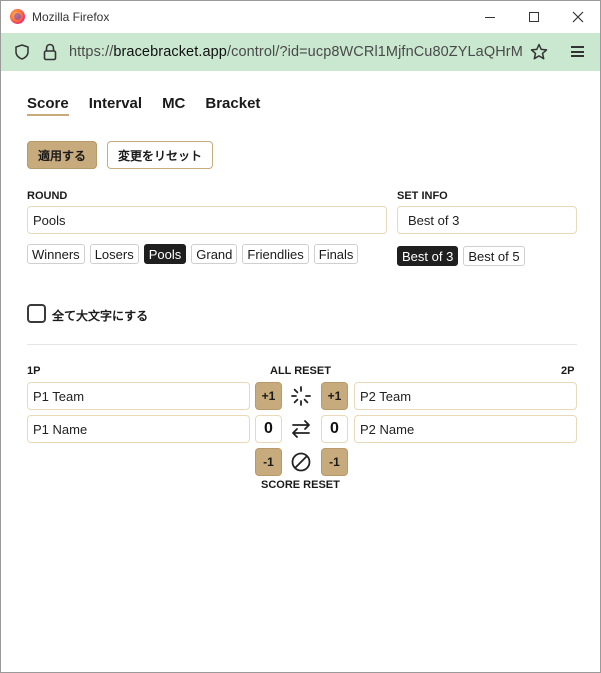 Image resolution: width=601 pixels, height=673 pixels. I want to click on set-info-input: Best of 3, so click(487, 220).